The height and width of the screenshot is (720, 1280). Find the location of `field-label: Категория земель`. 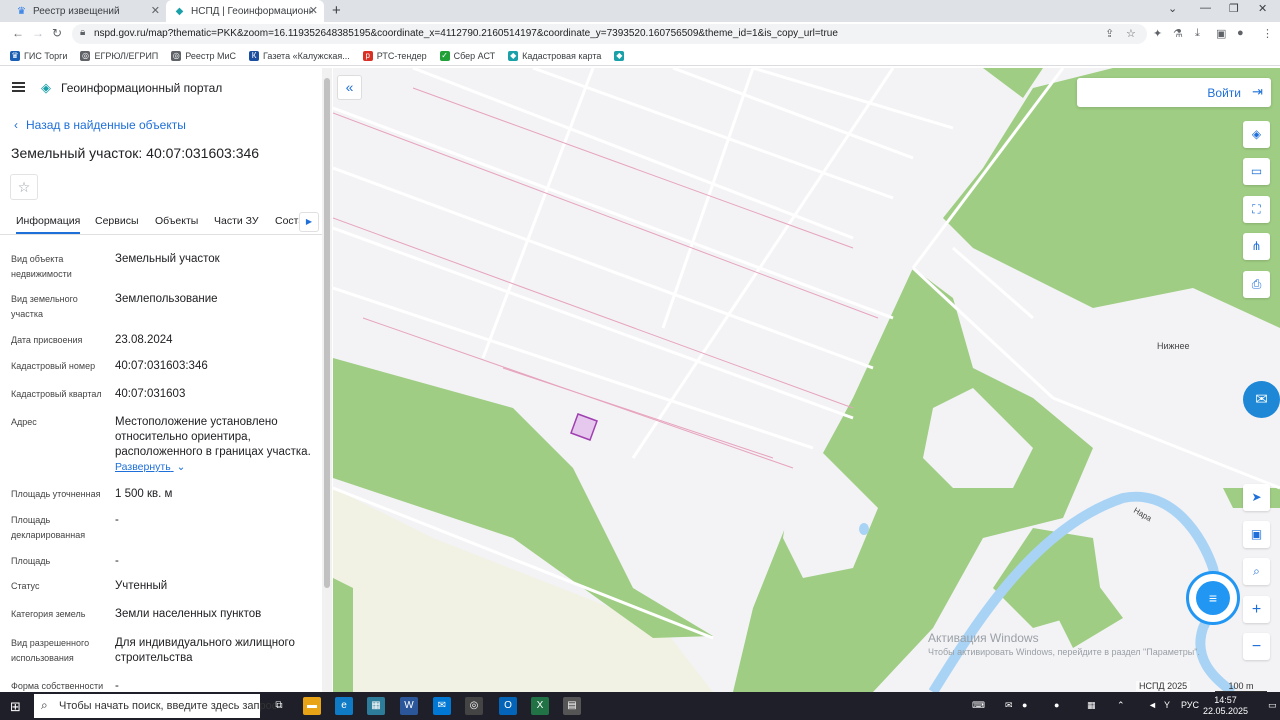

field-label: Категория земель is located at coordinates (48, 614).